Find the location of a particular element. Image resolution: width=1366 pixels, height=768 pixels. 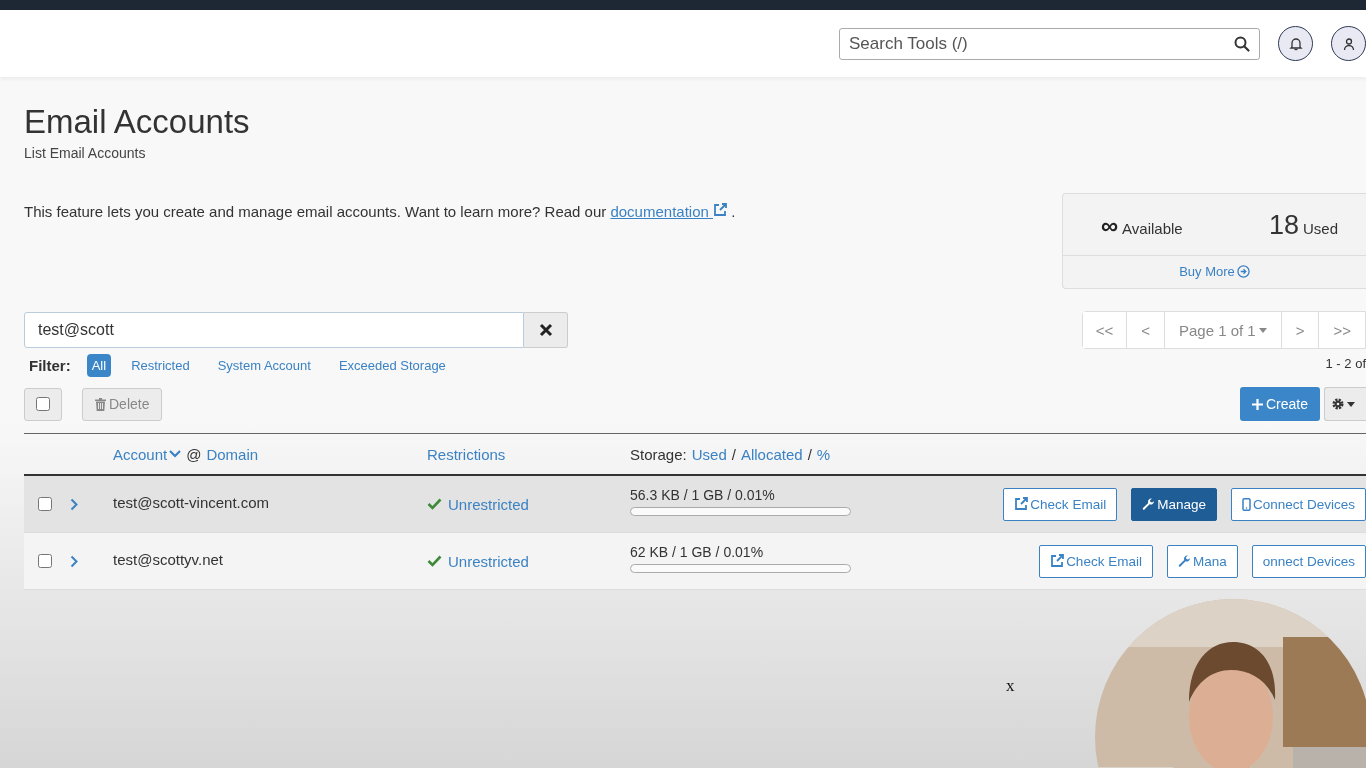

result-range: 1 - 2 of is located at coordinates (1345, 363).